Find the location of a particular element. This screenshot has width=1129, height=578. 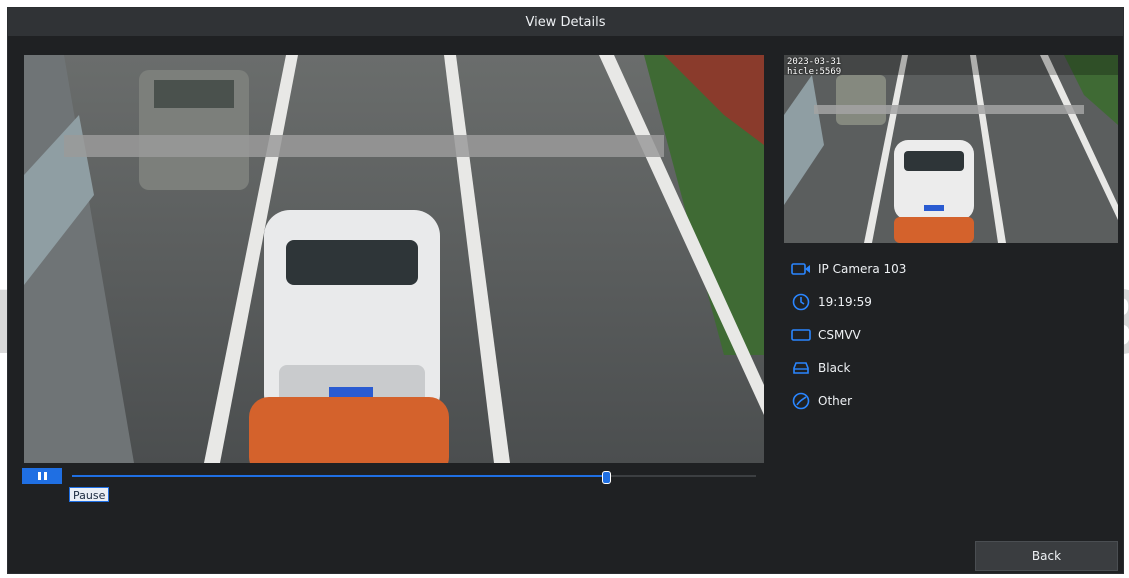

back-button: Back is located at coordinates (1046, 556).